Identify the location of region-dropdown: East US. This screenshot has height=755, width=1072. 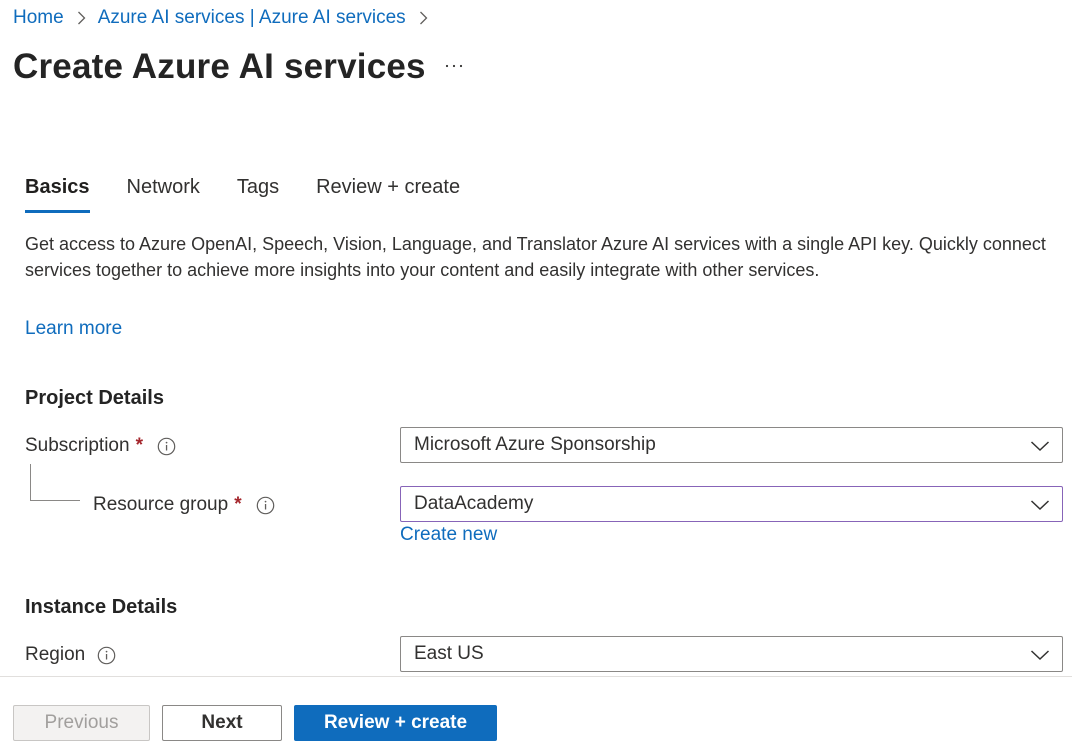
(731, 654).